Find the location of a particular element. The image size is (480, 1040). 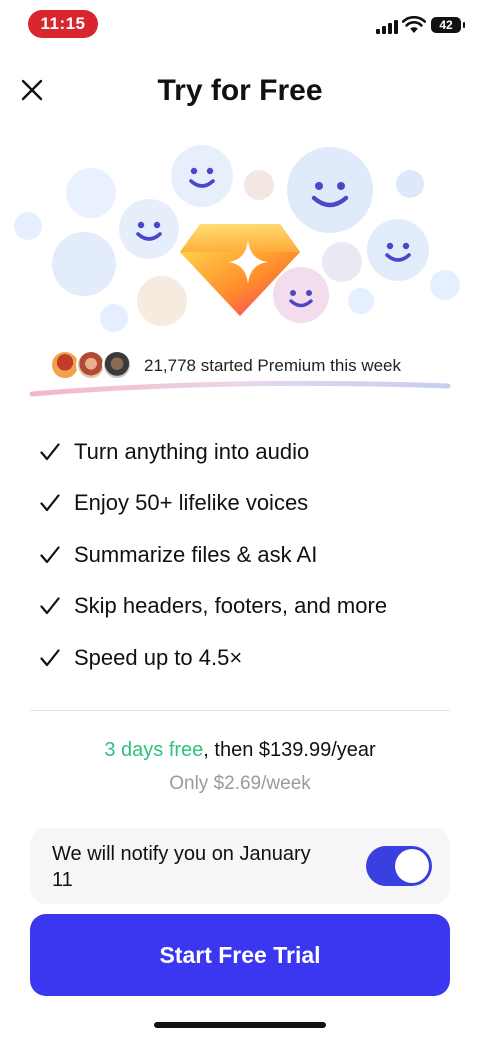

free-trial-text: 3 days free is located at coordinates (154, 750).